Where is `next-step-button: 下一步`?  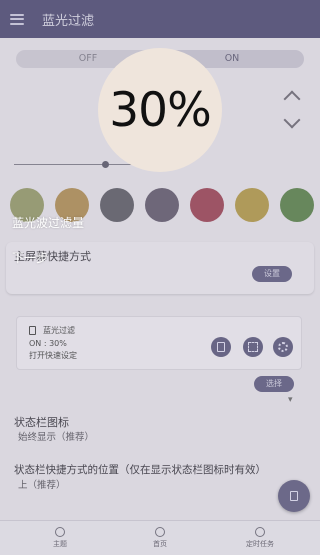
next-step-button: 下一步 is located at coordinates (30, 257).